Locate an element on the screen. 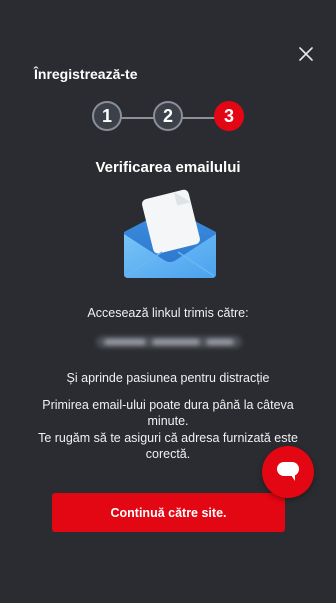 This screenshot has height=603, width=336. tagline: Și aprinde pasiunea pentru distracție is located at coordinates (168, 378).